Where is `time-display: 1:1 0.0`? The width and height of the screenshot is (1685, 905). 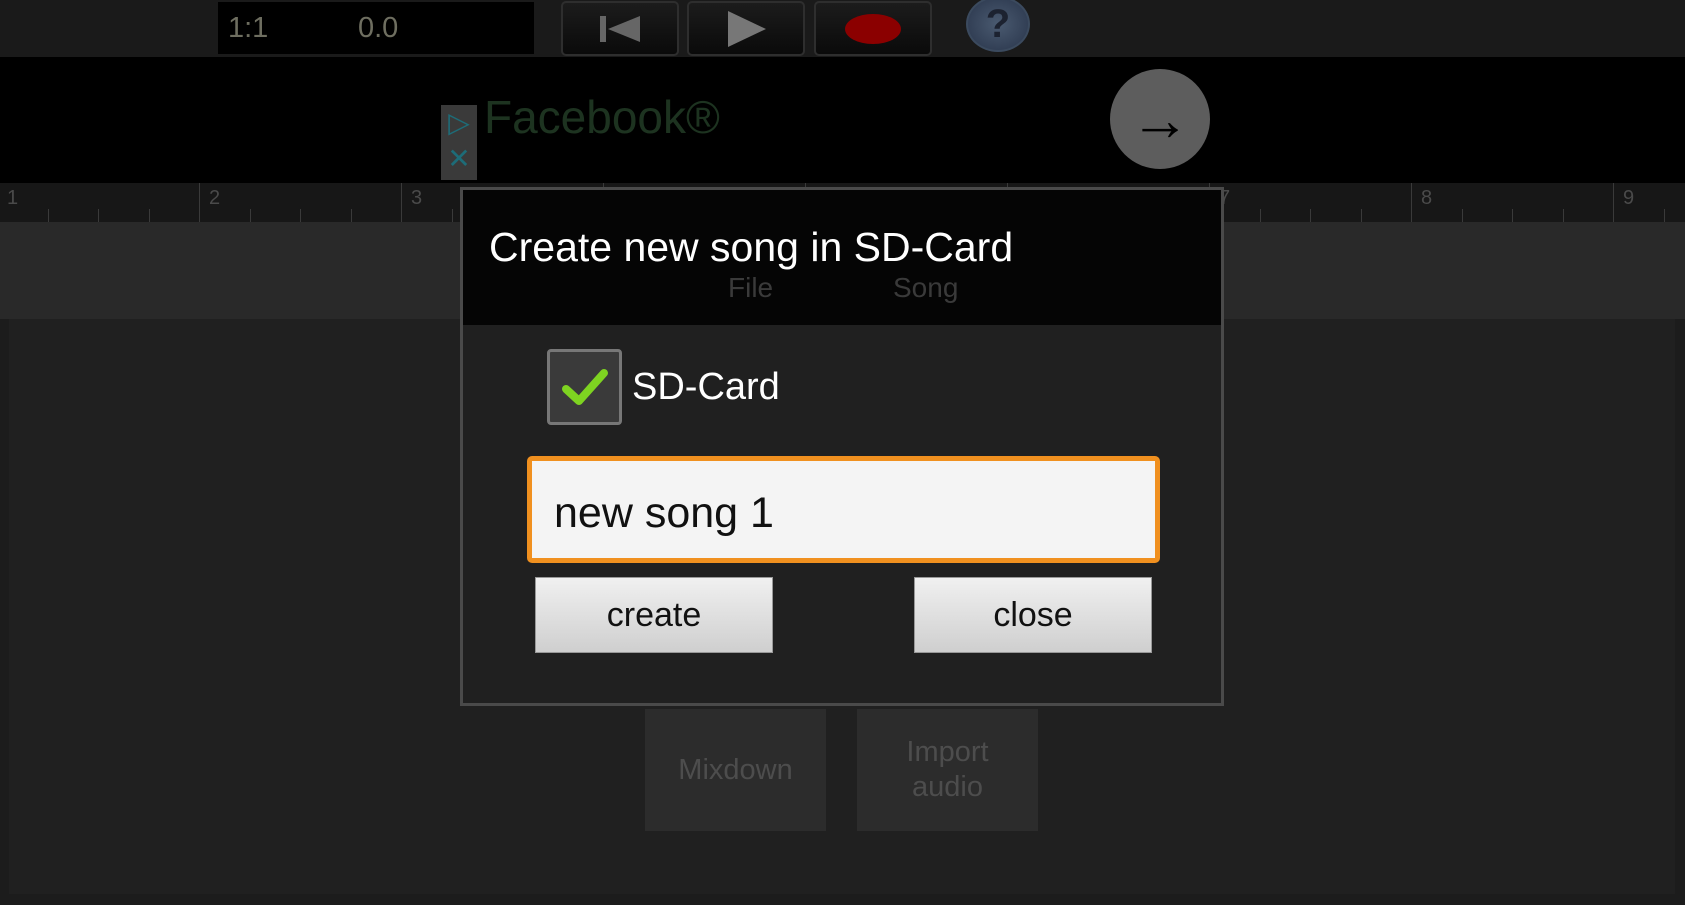
time-display: 1:1 0.0 is located at coordinates (376, 28).